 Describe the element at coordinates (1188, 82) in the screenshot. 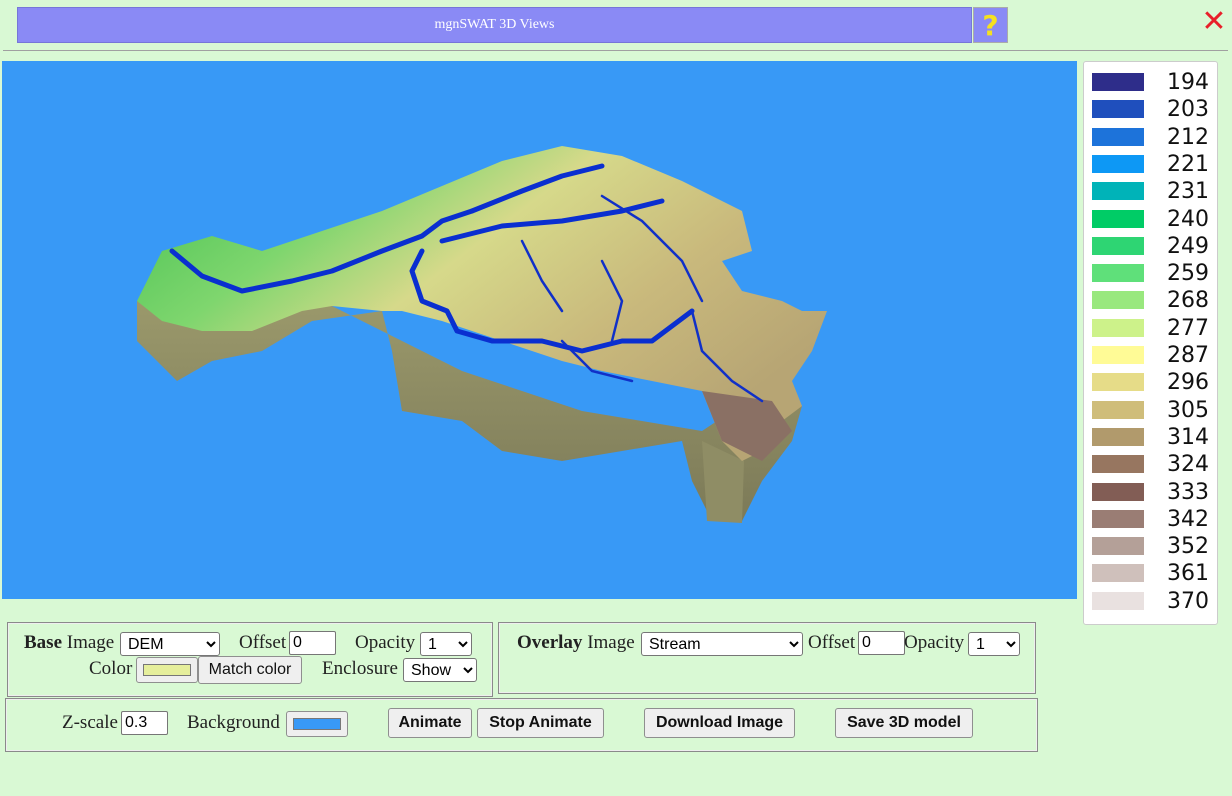

I see `legend-label: 194` at that location.